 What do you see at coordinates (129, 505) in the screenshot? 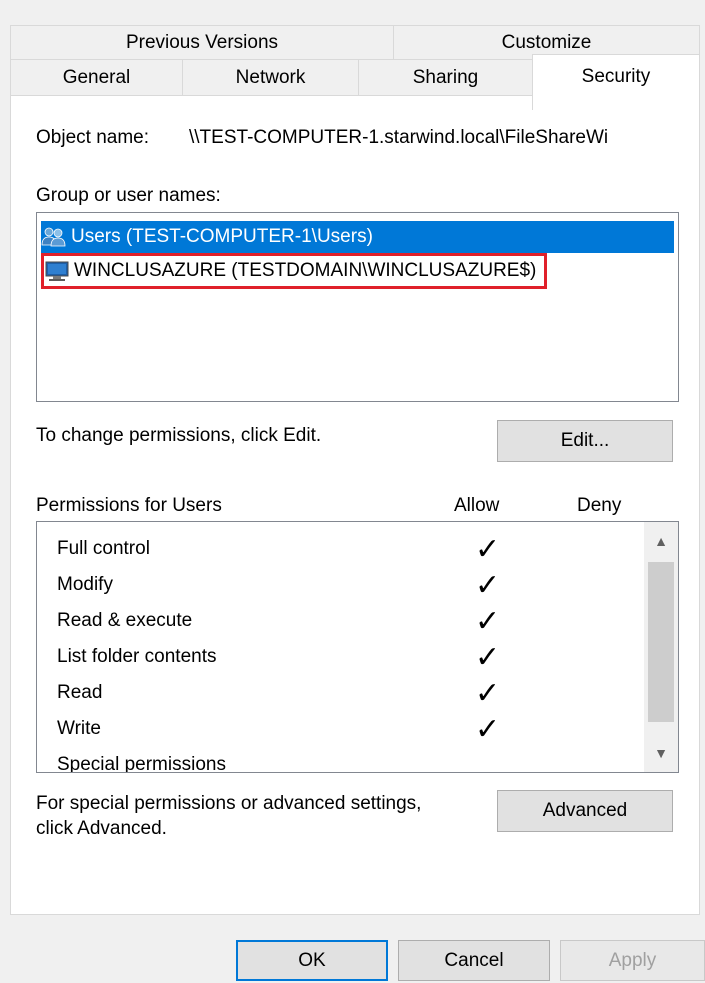
I see `permissions-title: Permissions for Users` at bounding box center [129, 505].